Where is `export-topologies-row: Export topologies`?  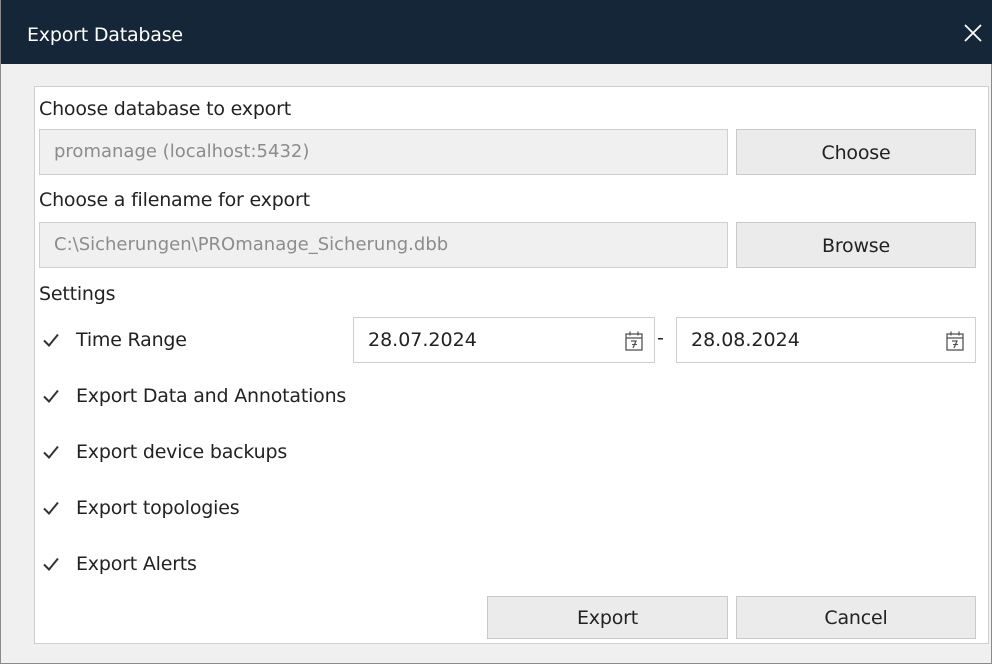
export-topologies-row: Export topologies is located at coordinates (140, 508).